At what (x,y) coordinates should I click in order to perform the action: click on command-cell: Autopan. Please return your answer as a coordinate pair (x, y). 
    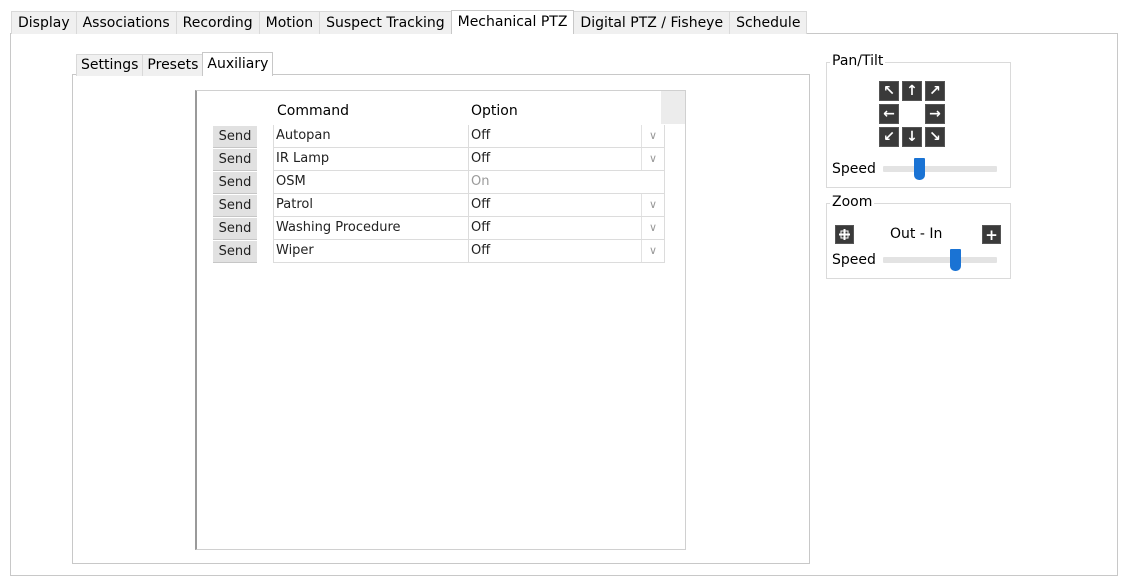
    Looking at the image, I should click on (371, 136).